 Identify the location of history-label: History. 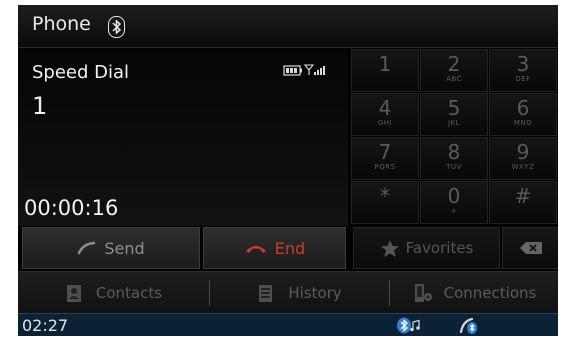
(315, 293).